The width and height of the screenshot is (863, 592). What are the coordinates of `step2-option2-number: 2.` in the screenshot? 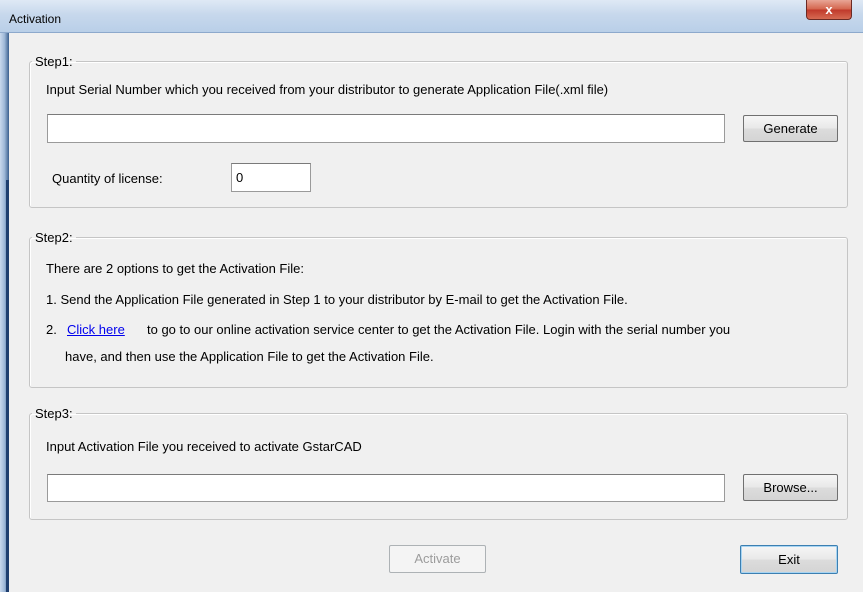 It's located at (51, 329).